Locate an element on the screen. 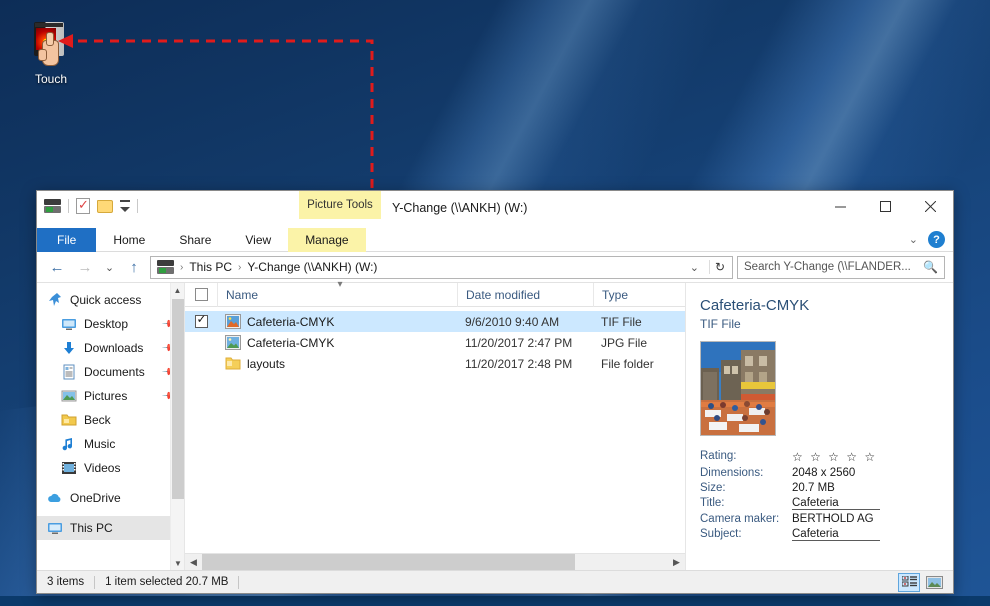 This screenshot has width=990, height=606. property-value-subject: Cafeteria is located at coordinates (864, 534).